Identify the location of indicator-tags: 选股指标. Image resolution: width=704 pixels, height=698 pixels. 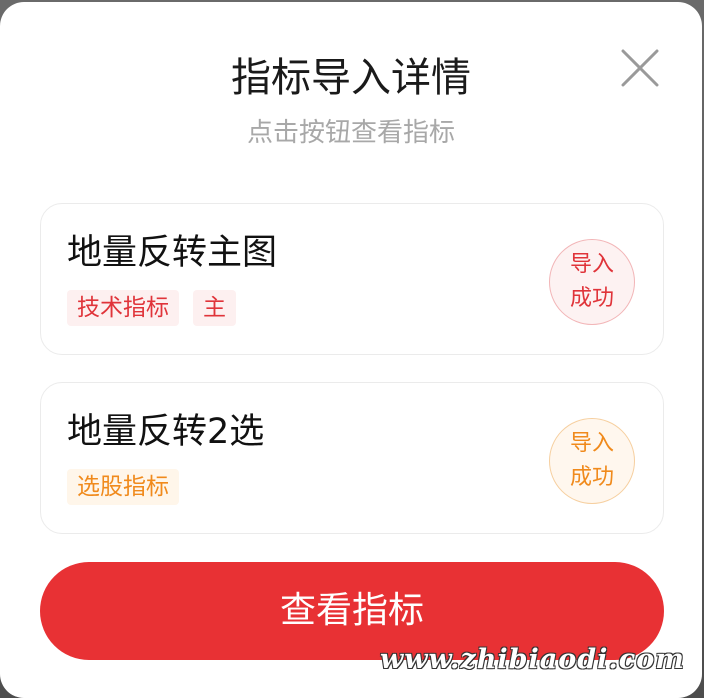
(123, 487).